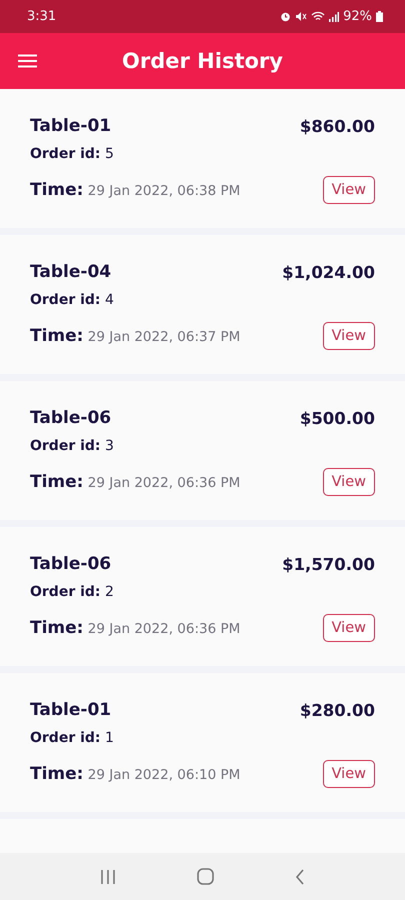 This screenshot has width=405, height=900. What do you see at coordinates (108, 877) in the screenshot?
I see `recent-apps-icon` at bounding box center [108, 877].